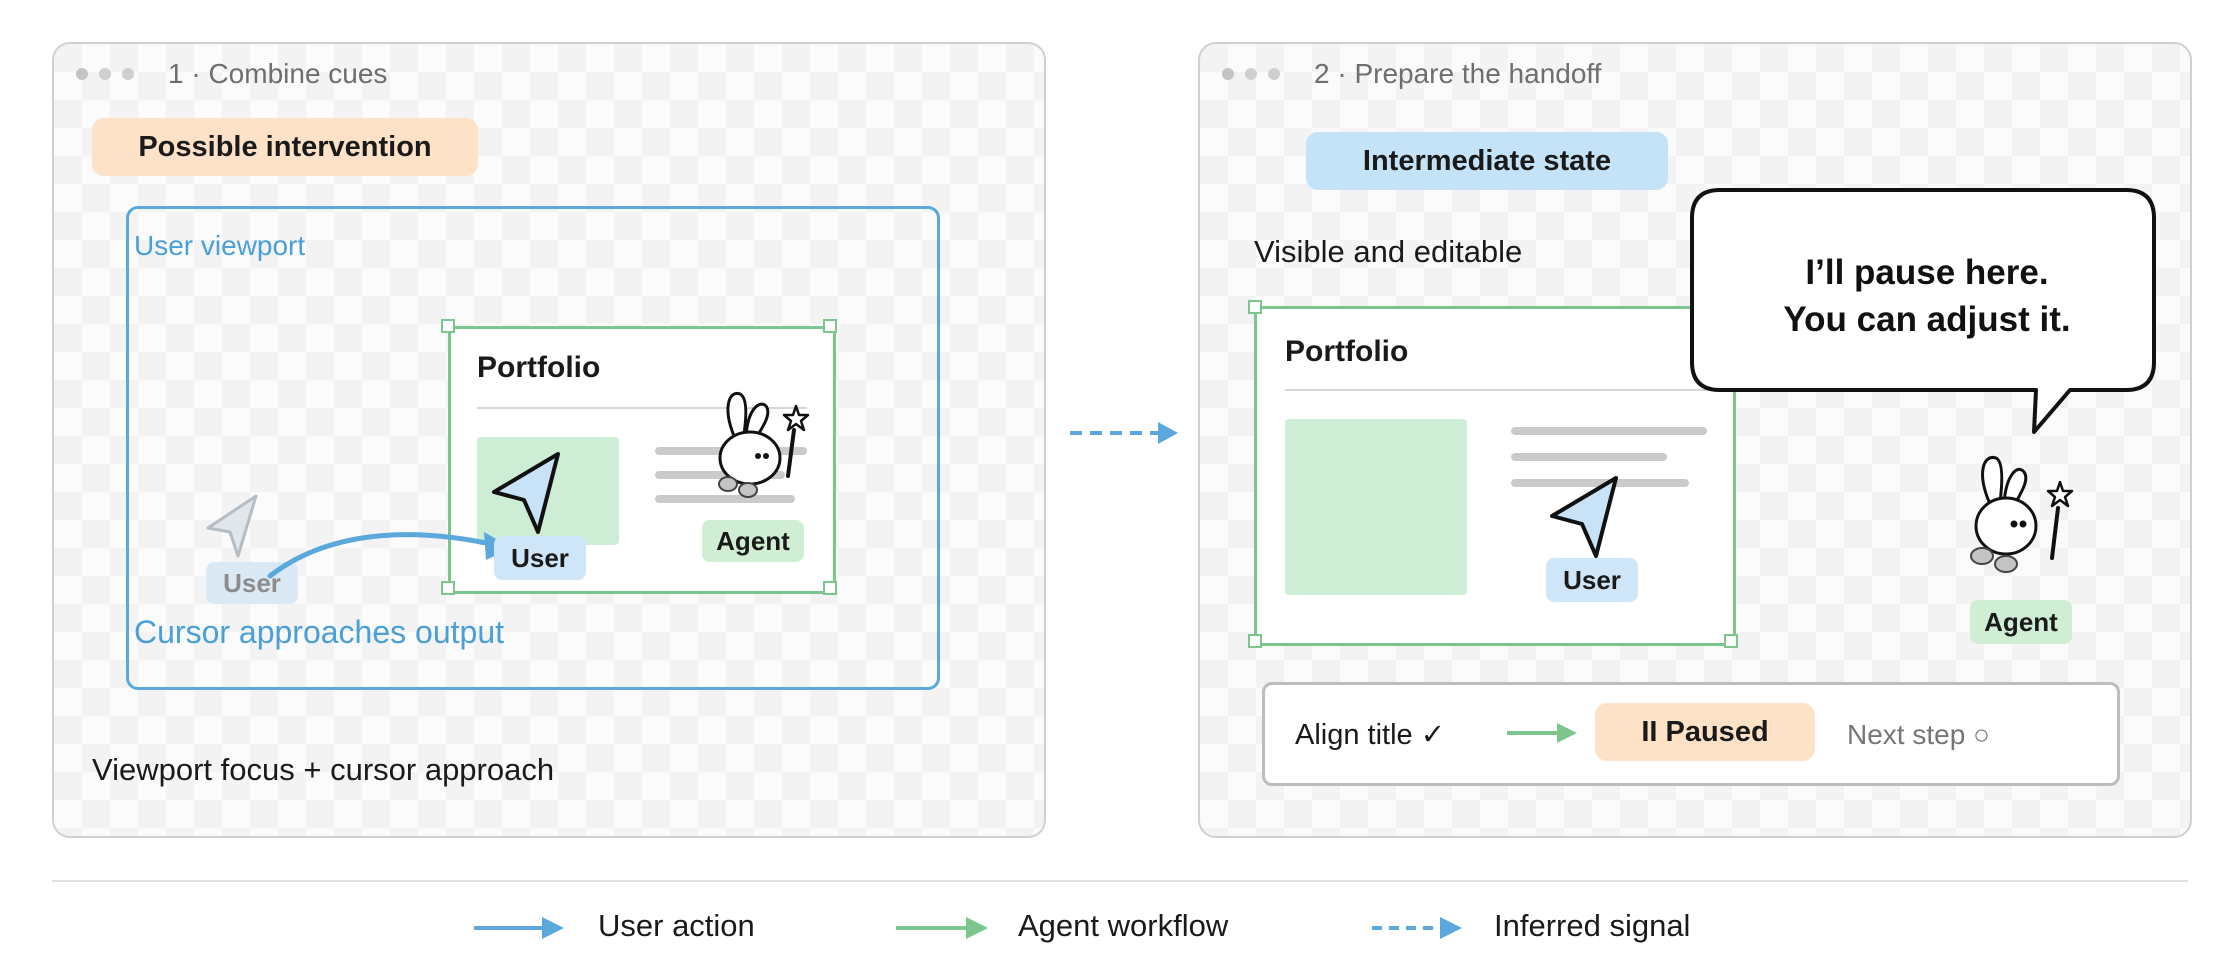 The width and height of the screenshot is (2240, 980). I want to click on intermediate-state-badge: Intermediate state, so click(1487, 161).